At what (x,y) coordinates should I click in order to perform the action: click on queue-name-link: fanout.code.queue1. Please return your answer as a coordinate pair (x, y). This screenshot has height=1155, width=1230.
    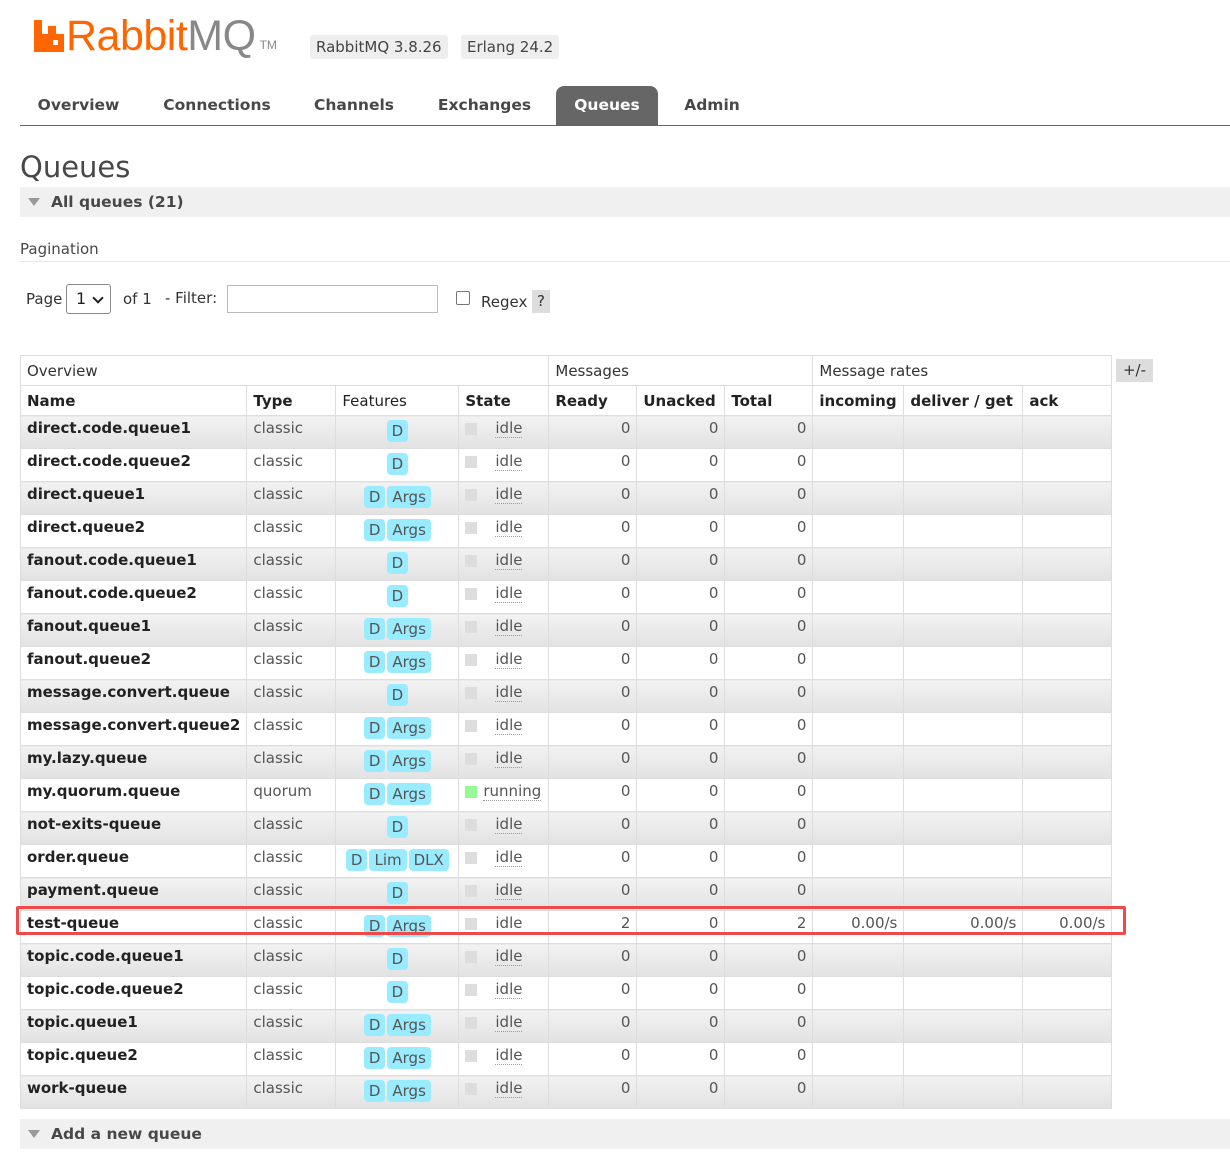
    Looking at the image, I should click on (133, 564).